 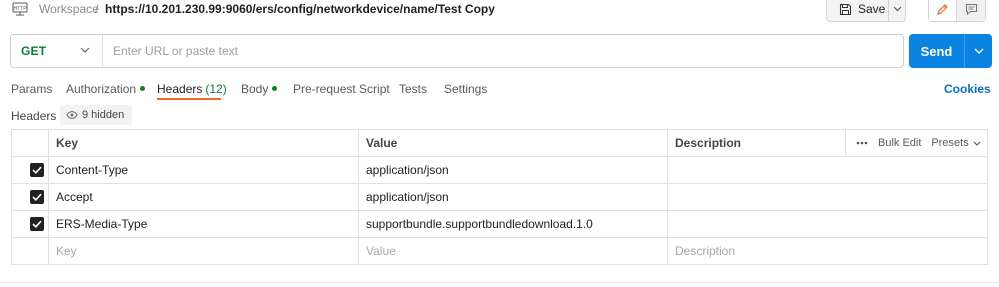 What do you see at coordinates (34, 116) in the screenshot?
I see `headers-section-title: Headers` at bounding box center [34, 116].